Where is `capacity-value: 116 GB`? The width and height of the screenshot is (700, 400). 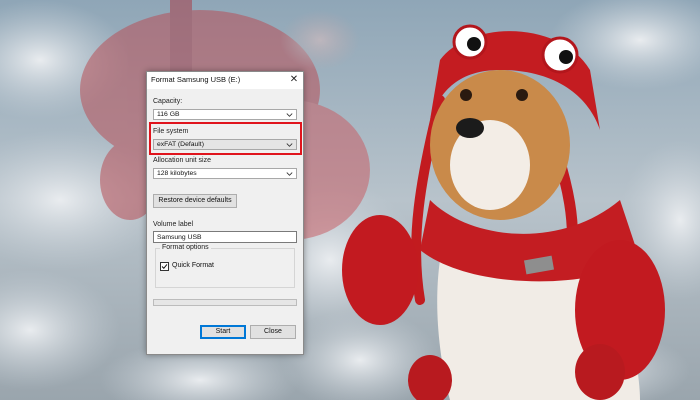
capacity-value: 116 GB is located at coordinates (168, 114).